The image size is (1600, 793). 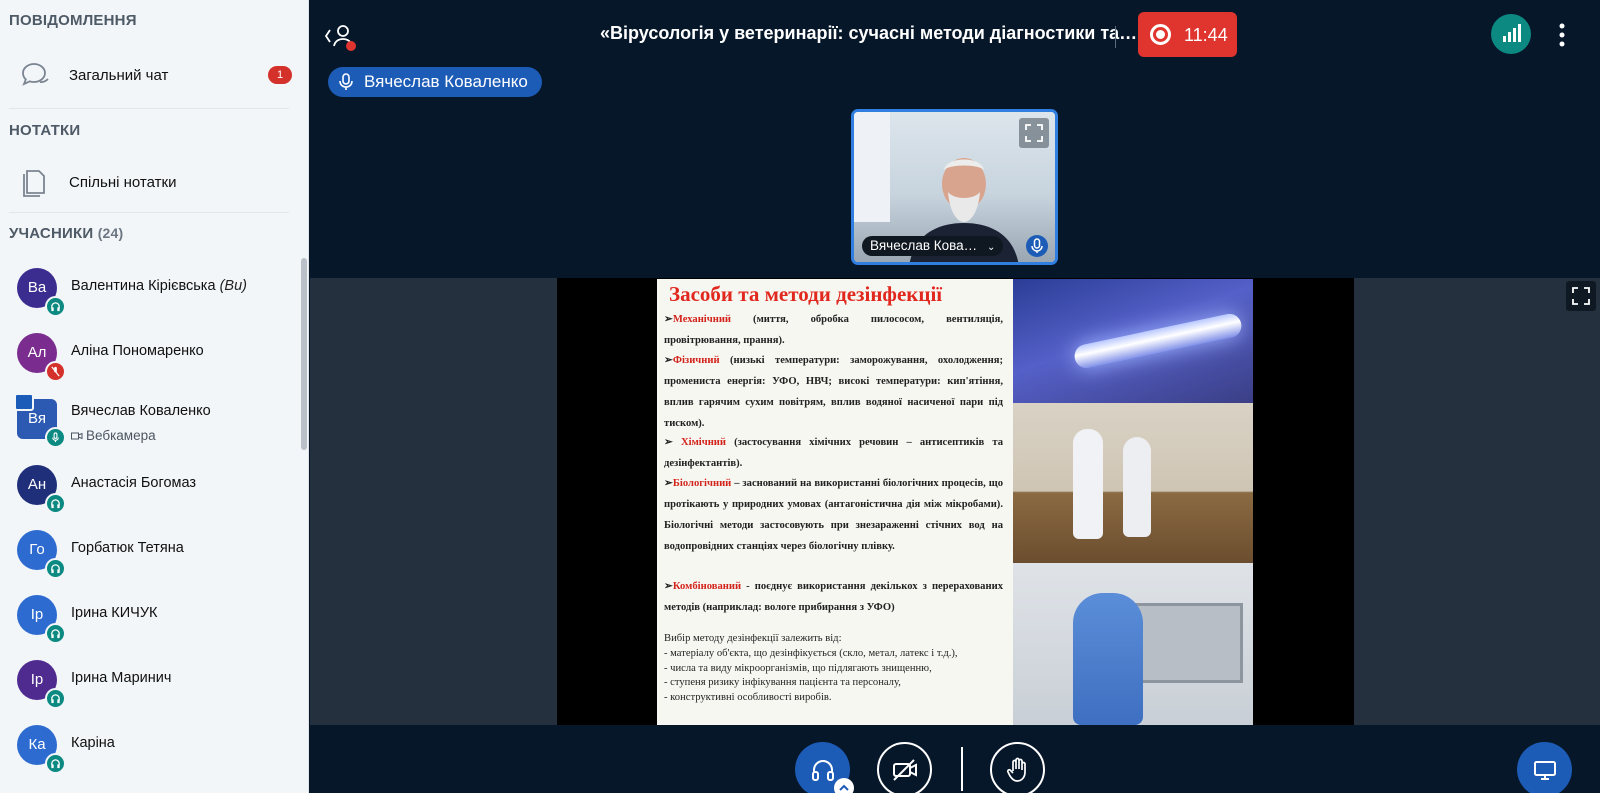 I want to click on options-menu-button, so click(x=1562, y=35).